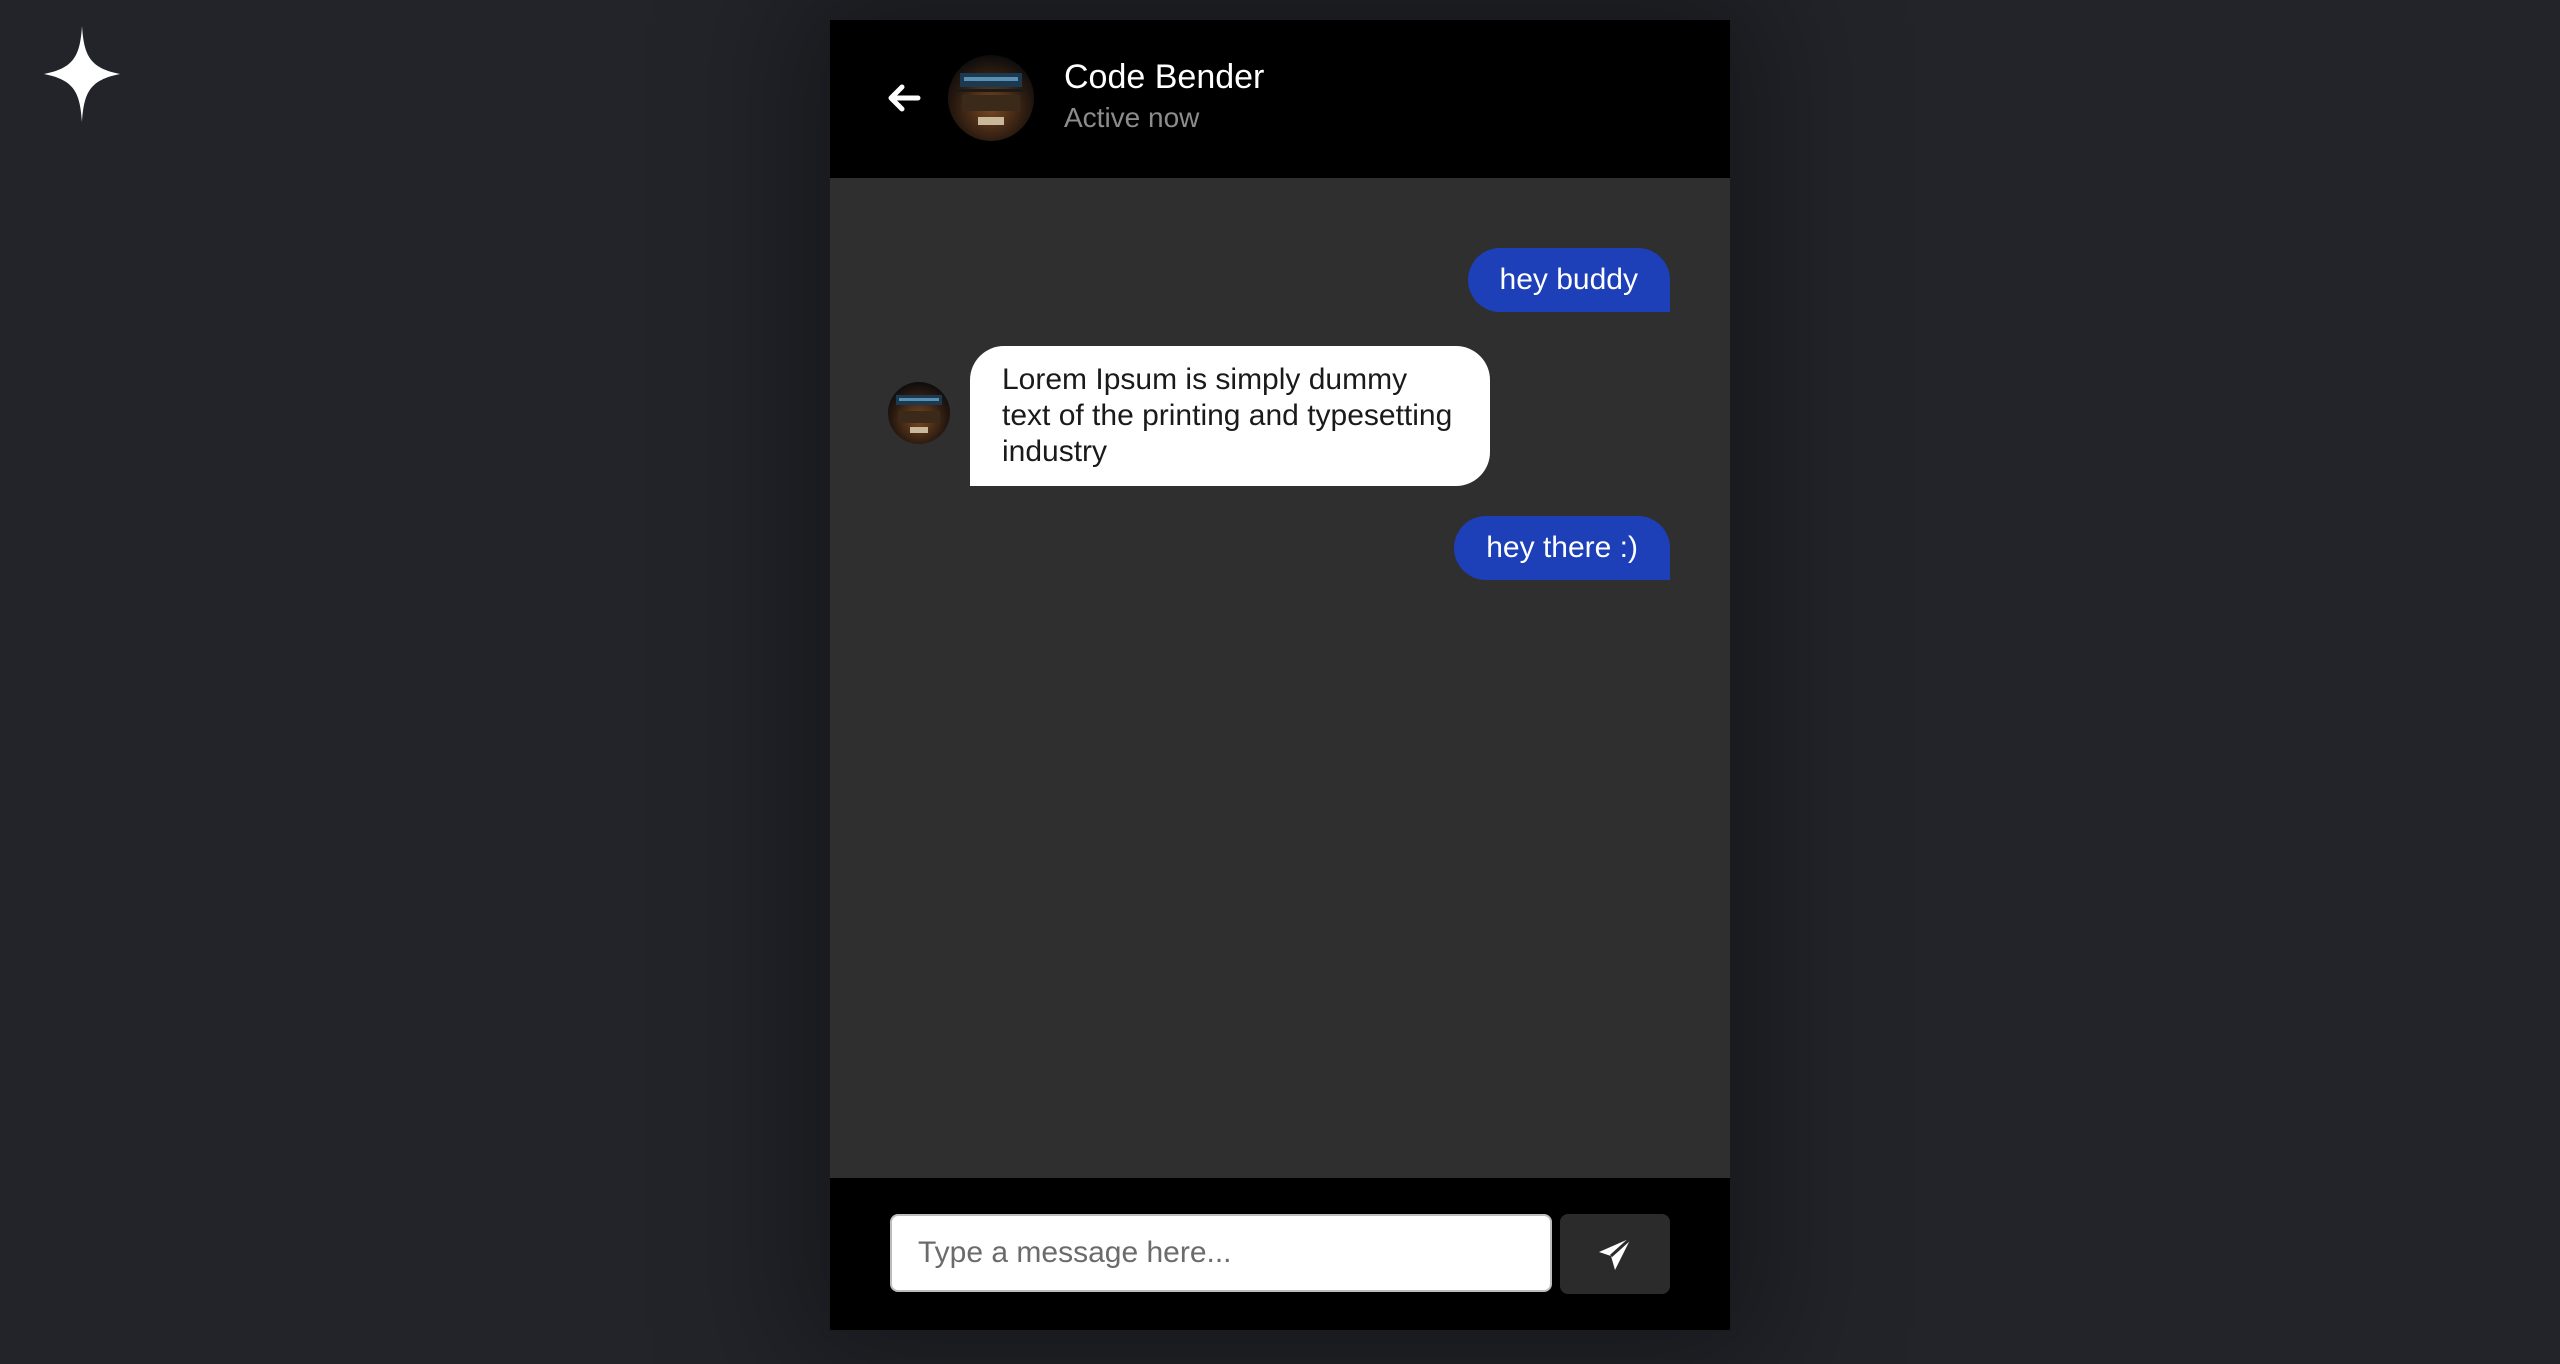  I want to click on send-button, so click(1615, 1254).